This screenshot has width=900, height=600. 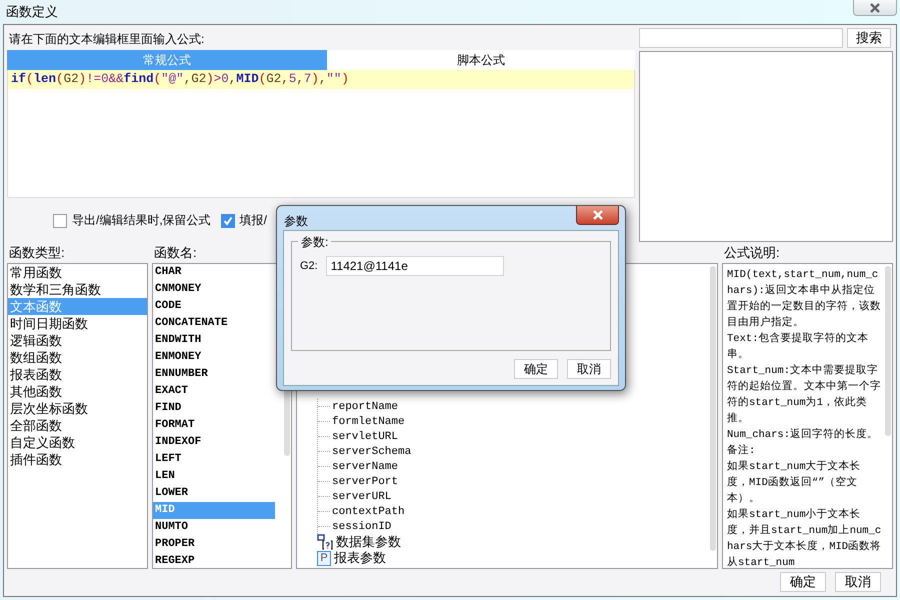 I want to click on description-paragraph: 备注:, so click(x=741, y=451).